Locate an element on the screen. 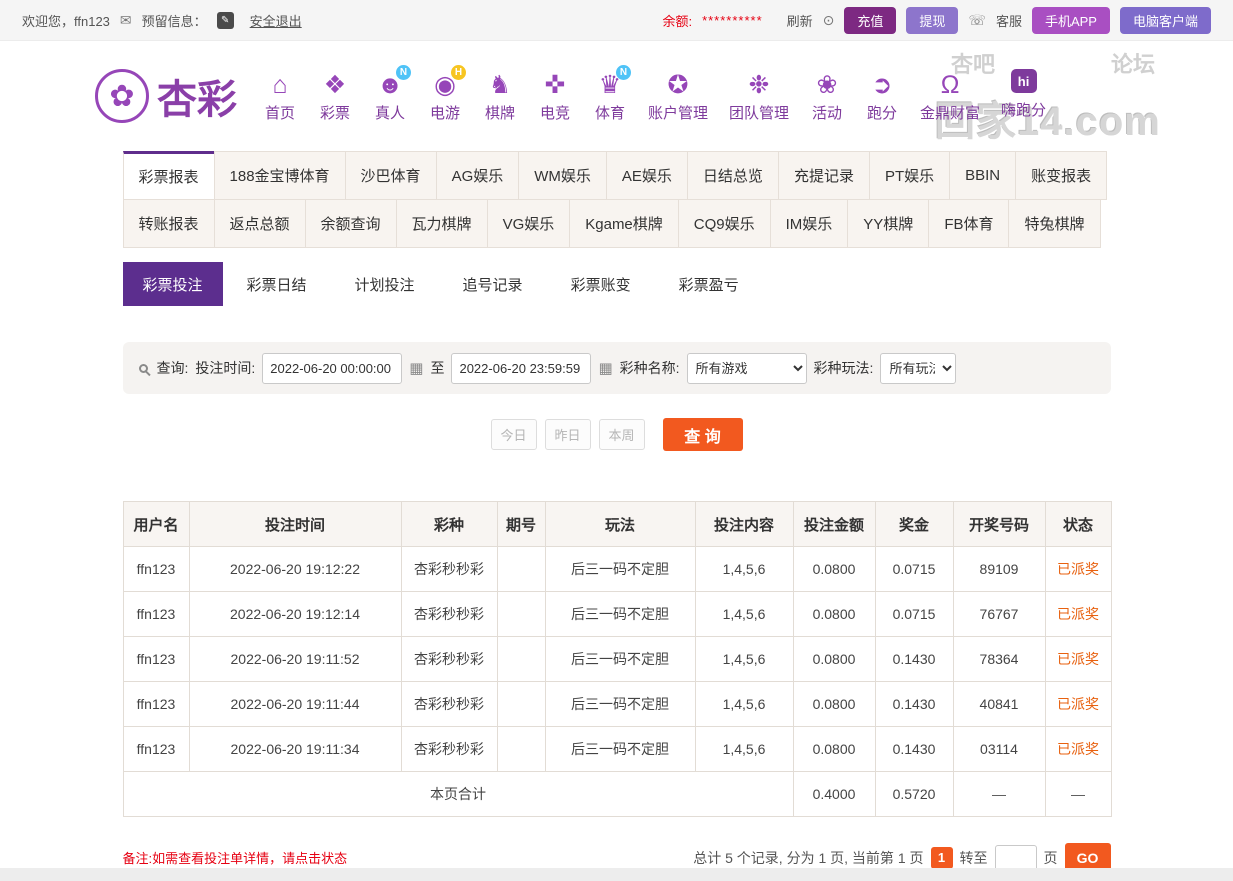 The height and width of the screenshot is (881, 1233). tab-ae: AE娱乐 is located at coordinates (646, 175).